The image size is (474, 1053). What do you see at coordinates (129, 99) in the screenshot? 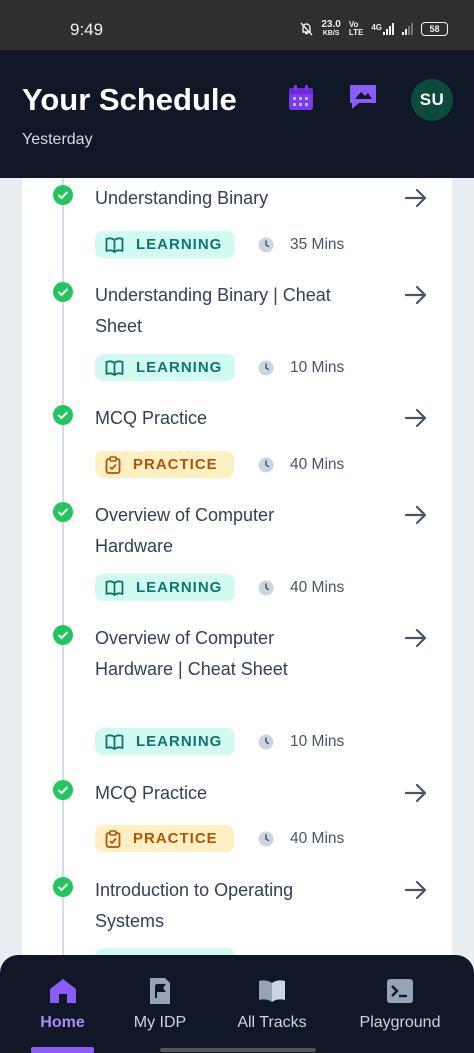
I see `page-title: Your Schedule` at bounding box center [129, 99].